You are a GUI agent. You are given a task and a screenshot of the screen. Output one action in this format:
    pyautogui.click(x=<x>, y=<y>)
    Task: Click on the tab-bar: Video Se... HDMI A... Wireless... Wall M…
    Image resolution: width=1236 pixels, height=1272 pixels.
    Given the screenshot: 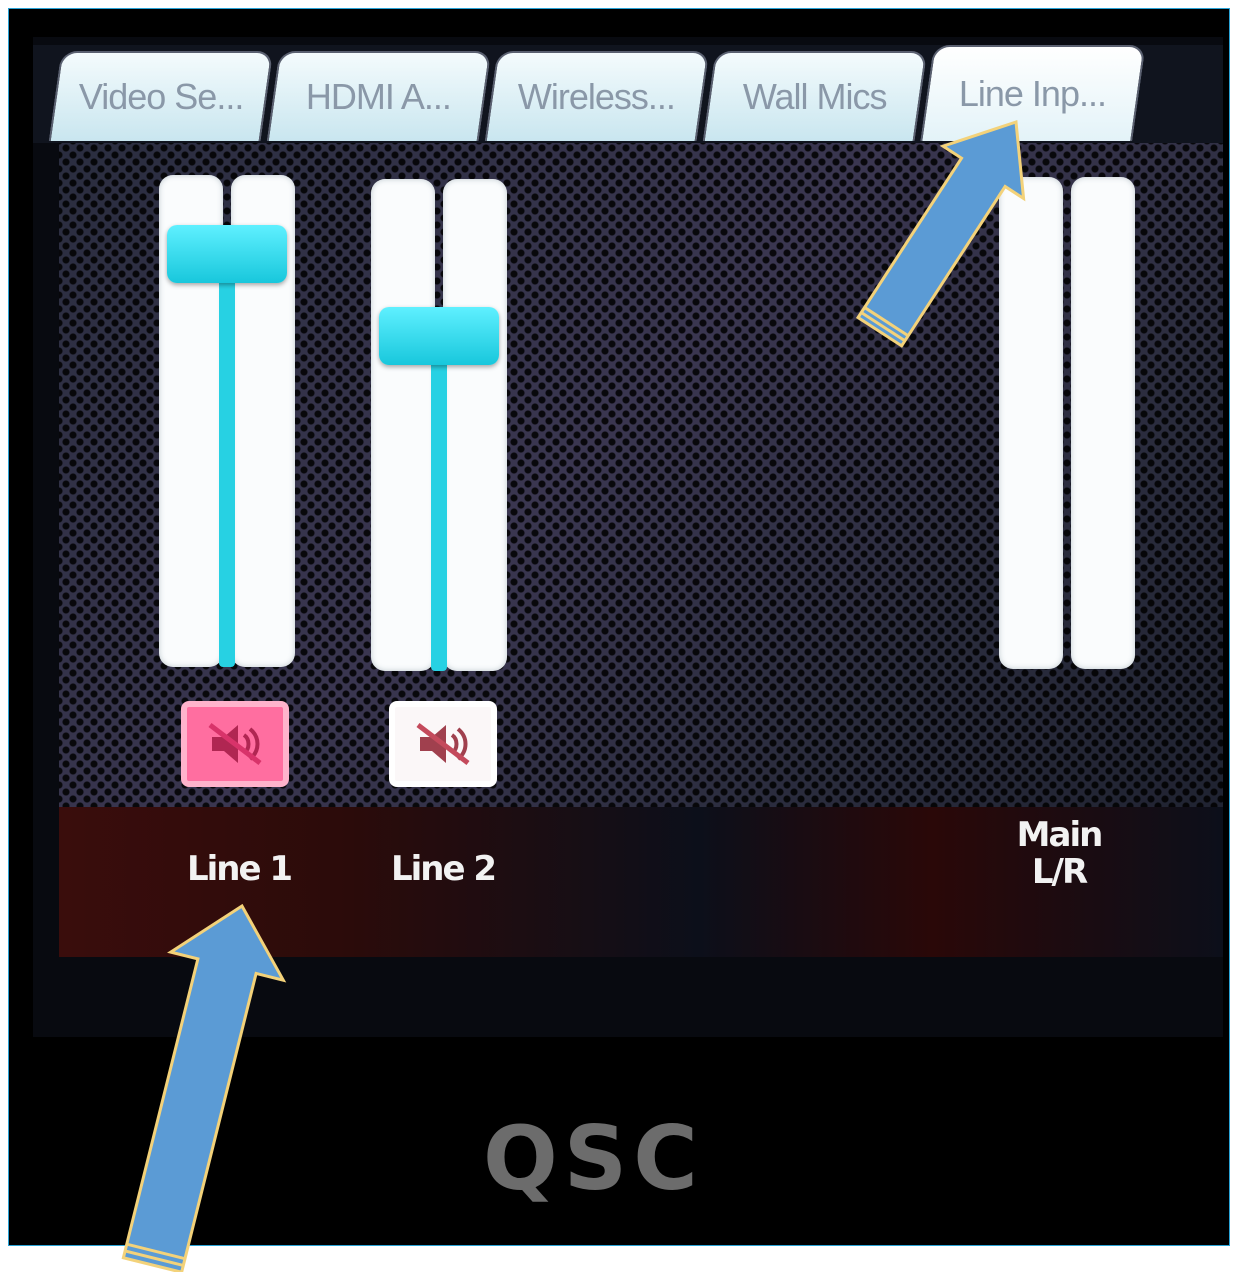 What is the action you would take?
    pyautogui.click(x=628, y=94)
    